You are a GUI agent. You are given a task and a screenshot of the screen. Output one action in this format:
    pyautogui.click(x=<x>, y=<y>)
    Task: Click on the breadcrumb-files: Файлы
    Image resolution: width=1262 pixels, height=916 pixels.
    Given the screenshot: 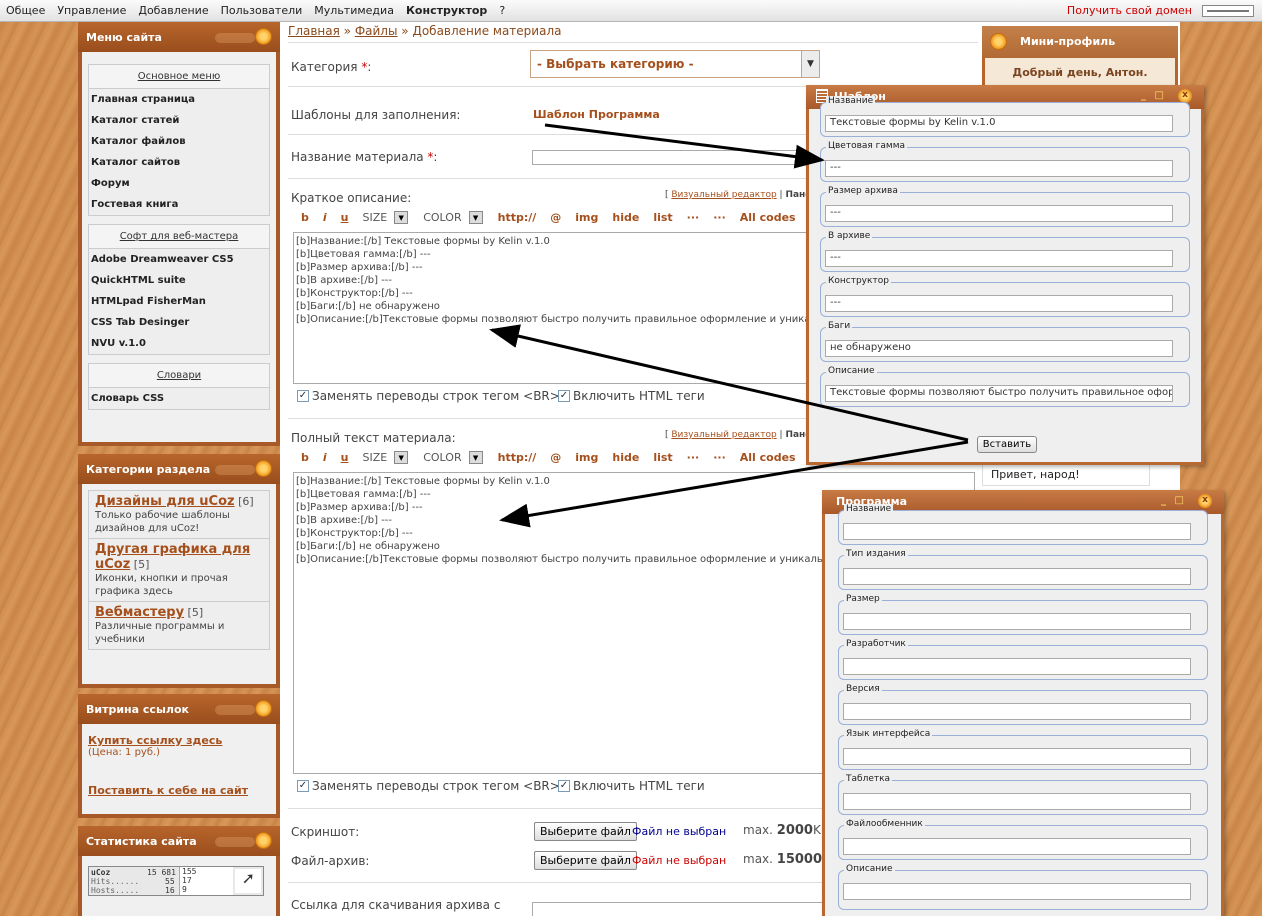 What is the action you would take?
    pyautogui.click(x=376, y=31)
    